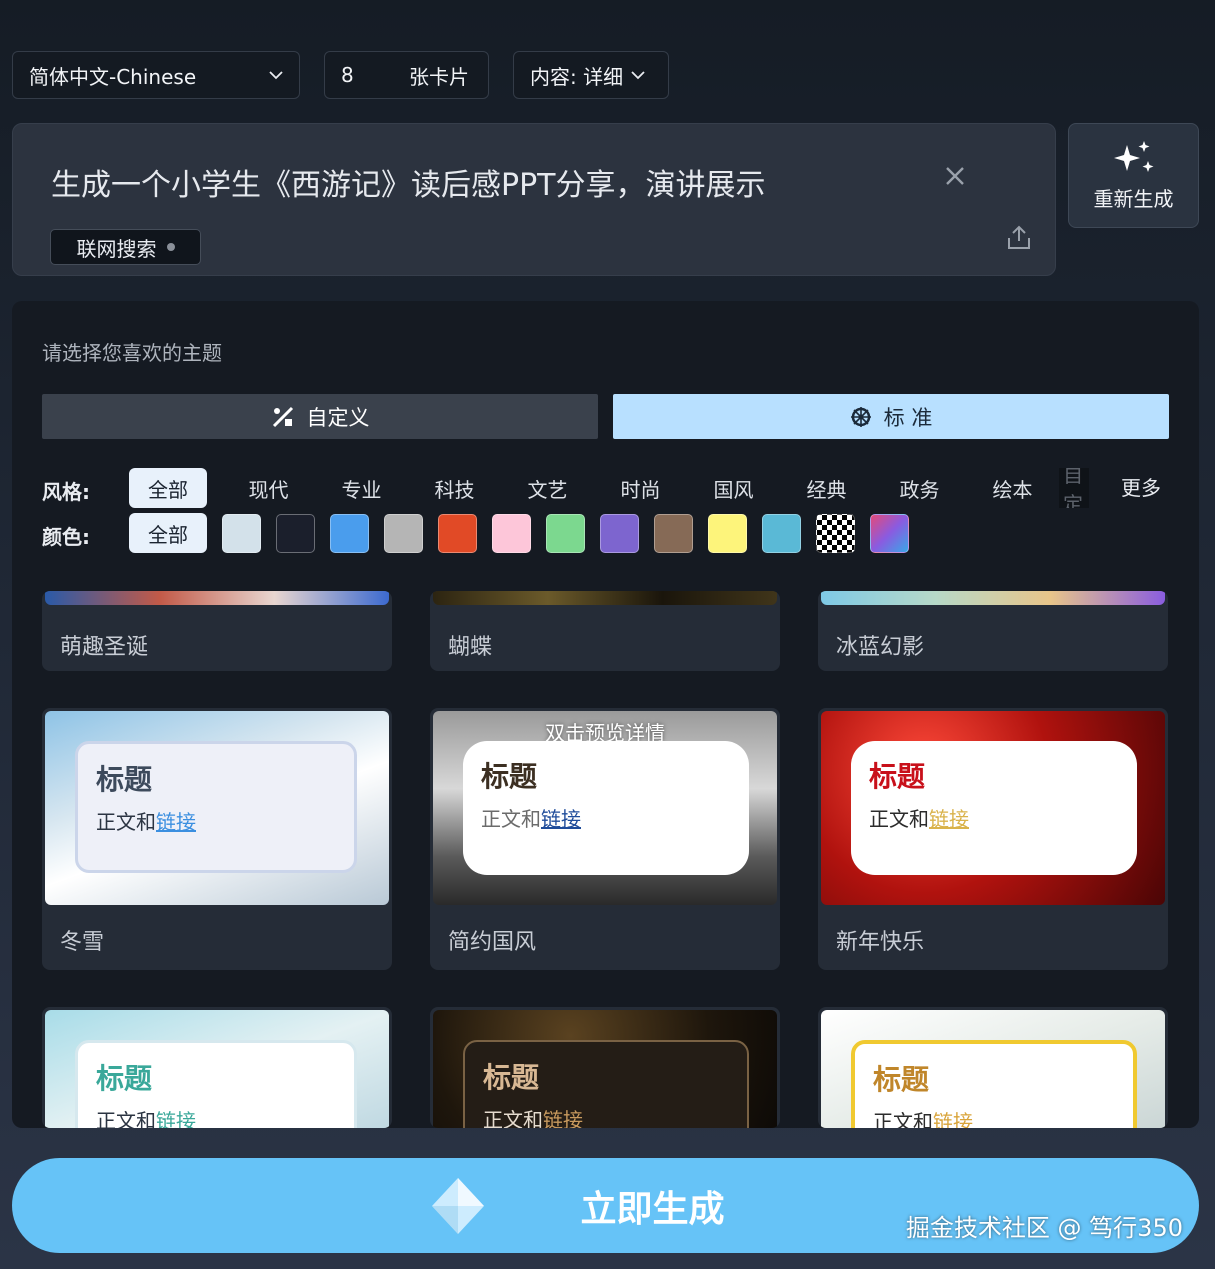  I want to click on theme-thumbnail: 双击预览详情 标题 正文和链接, so click(605, 808).